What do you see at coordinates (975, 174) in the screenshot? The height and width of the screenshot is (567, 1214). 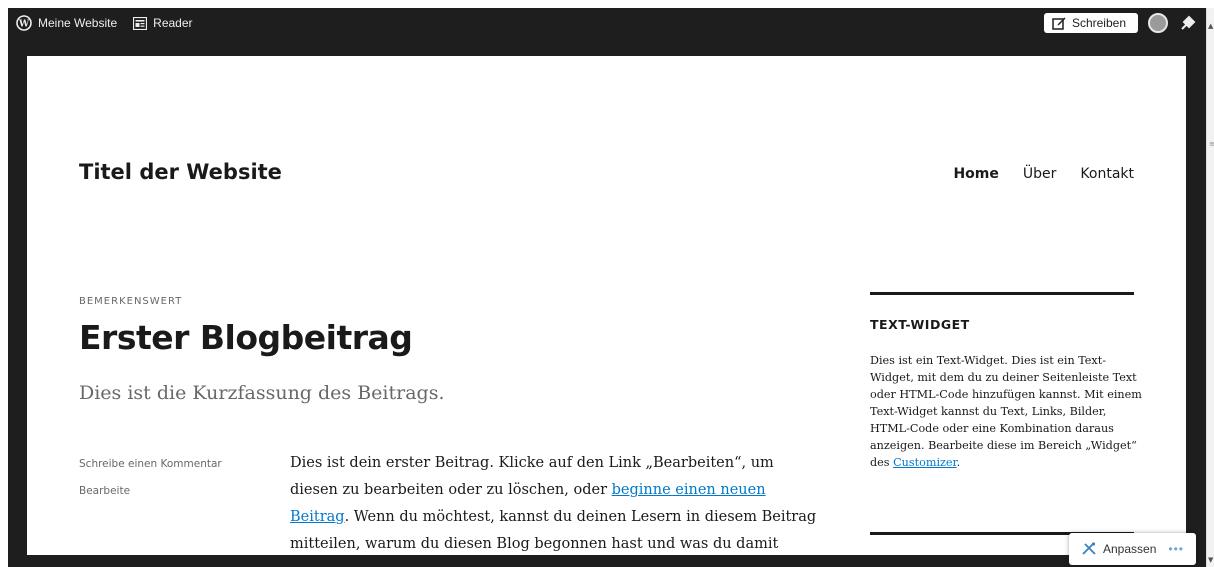 I see `nav-item-home: Home` at bounding box center [975, 174].